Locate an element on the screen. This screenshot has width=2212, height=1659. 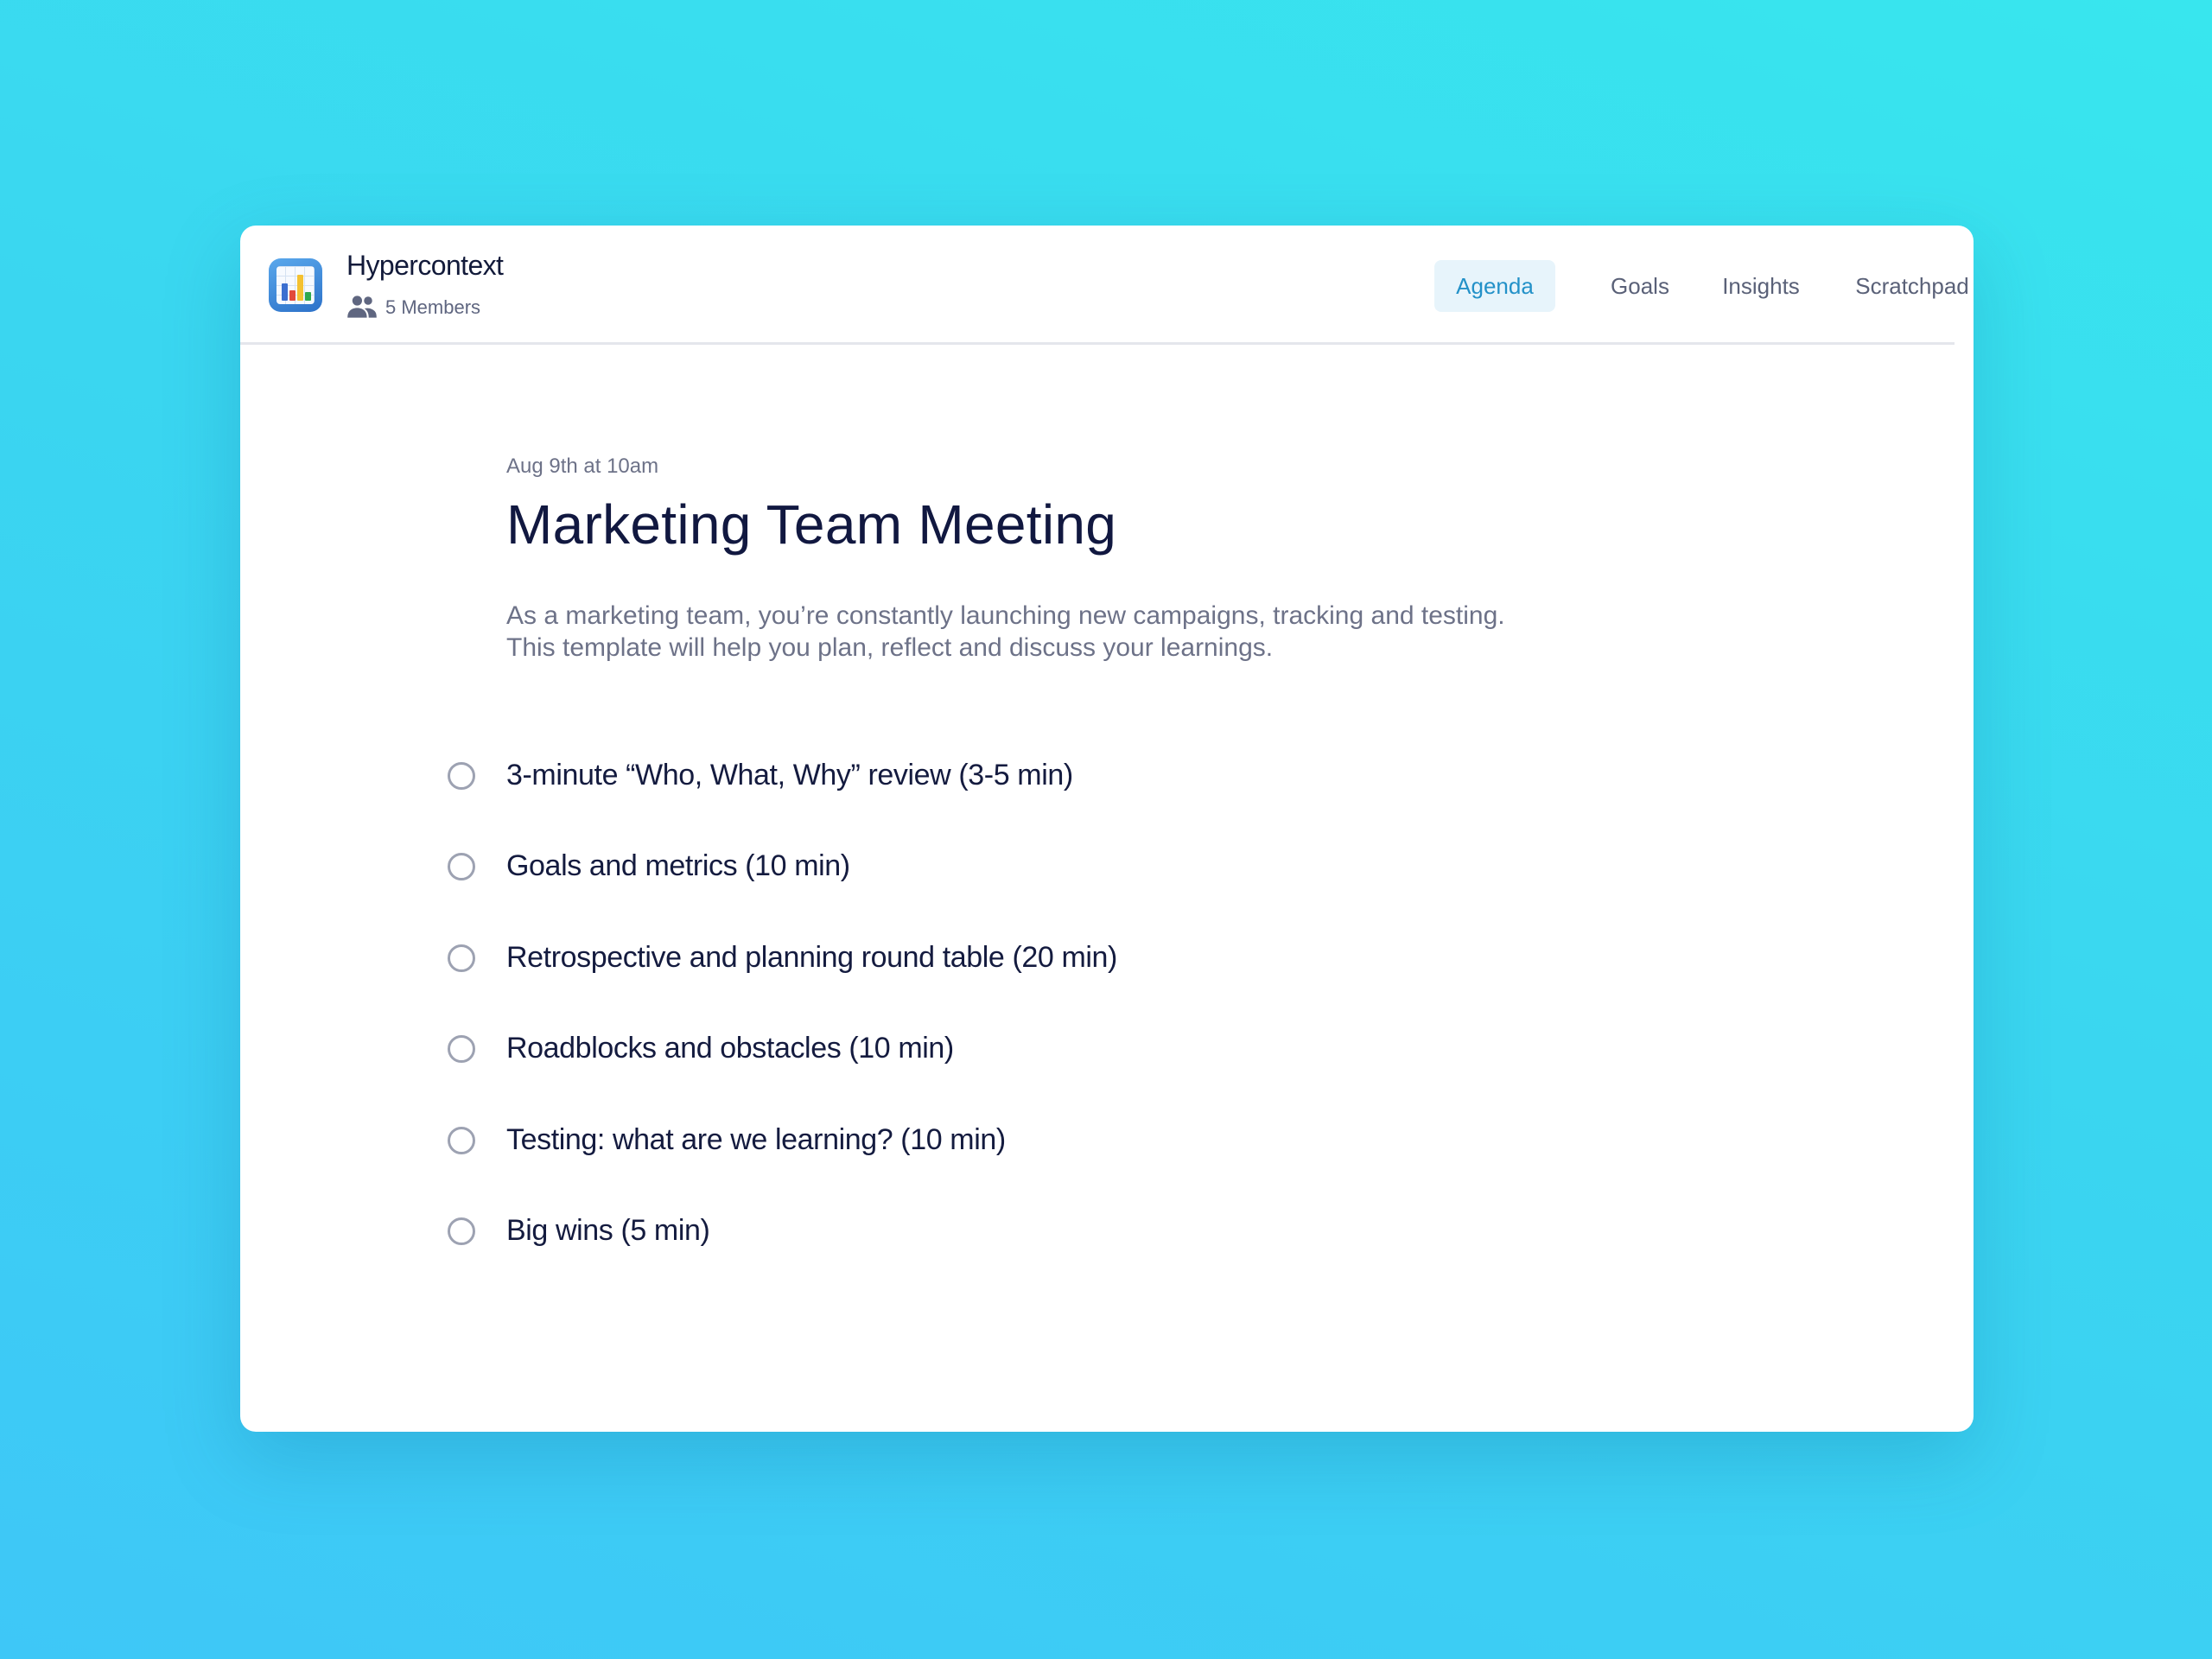
logo-bar-blue is located at coordinates (285, 292).